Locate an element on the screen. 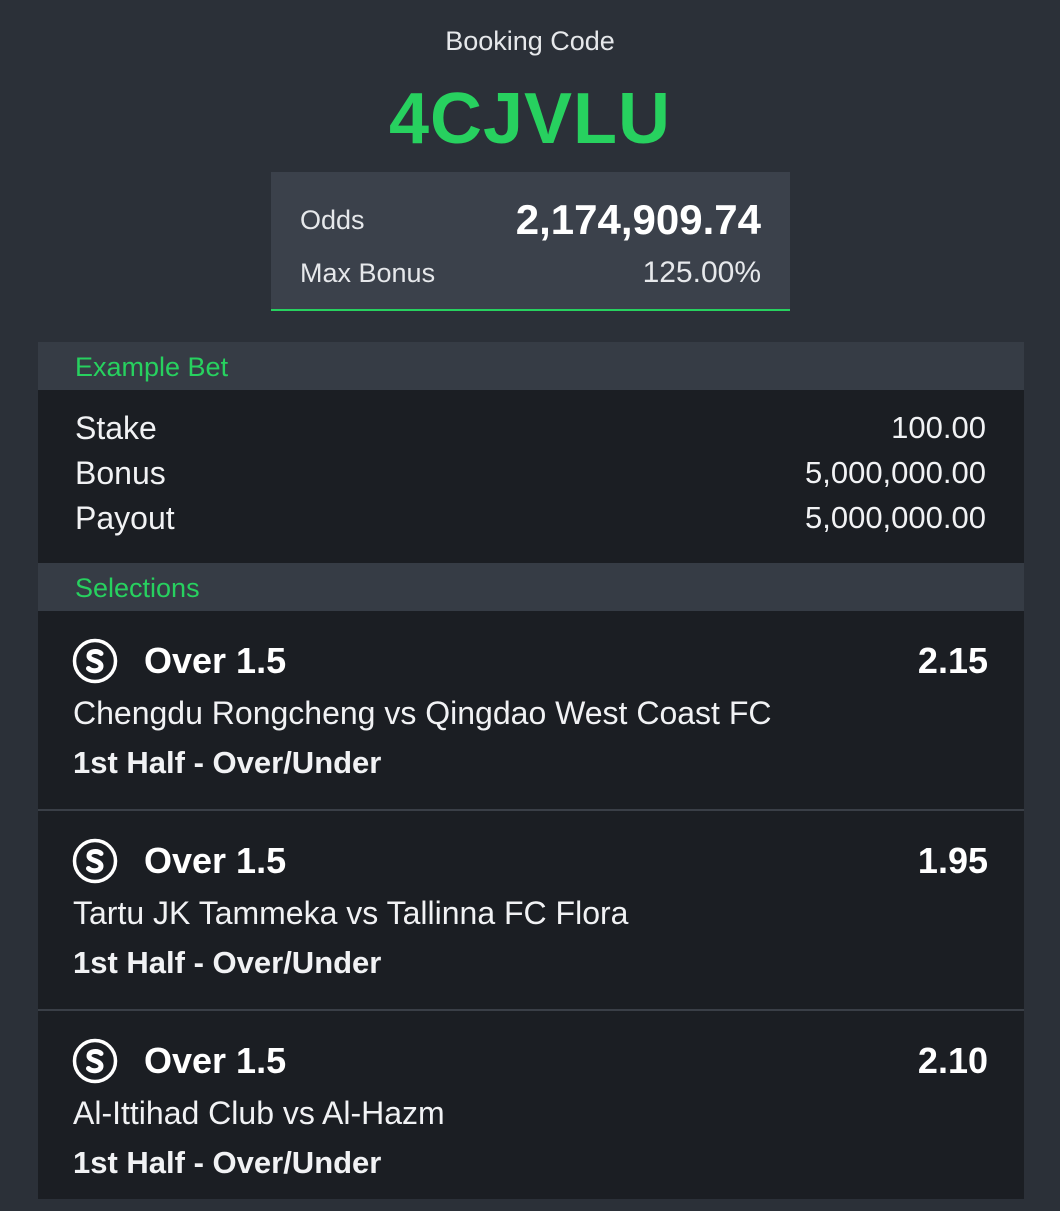  bonus-value: 5,000,000.00 is located at coordinates (895, 472).